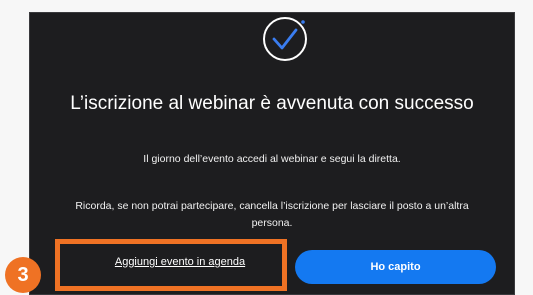 The height and width of the screenshot is (295, 533). I want to click on add-to-calendar-button: Aggiungi evento in agenda, so click(180, 262).